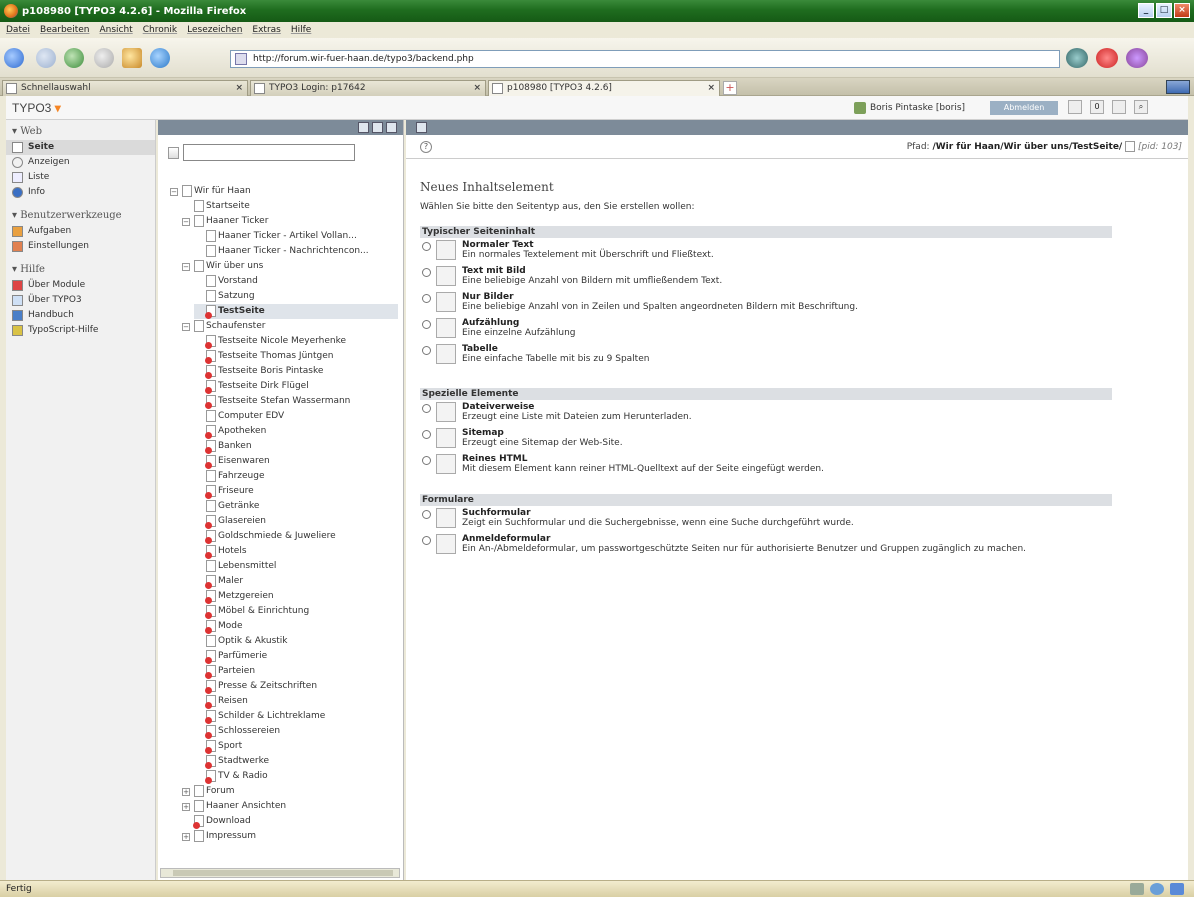 This screenshot has height=897, width=1194. Describe the element at coordinates (80, 192) in the screenshot. I see `module-item-info: Info` at that location.